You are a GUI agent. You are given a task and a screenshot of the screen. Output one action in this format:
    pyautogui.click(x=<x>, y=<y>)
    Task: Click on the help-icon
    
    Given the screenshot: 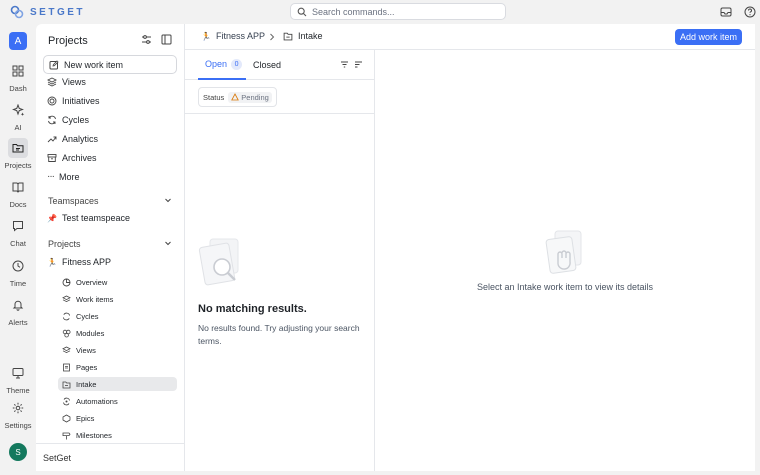 What is the action you would take?
    pyautogui.click(x=750, y=12)
    